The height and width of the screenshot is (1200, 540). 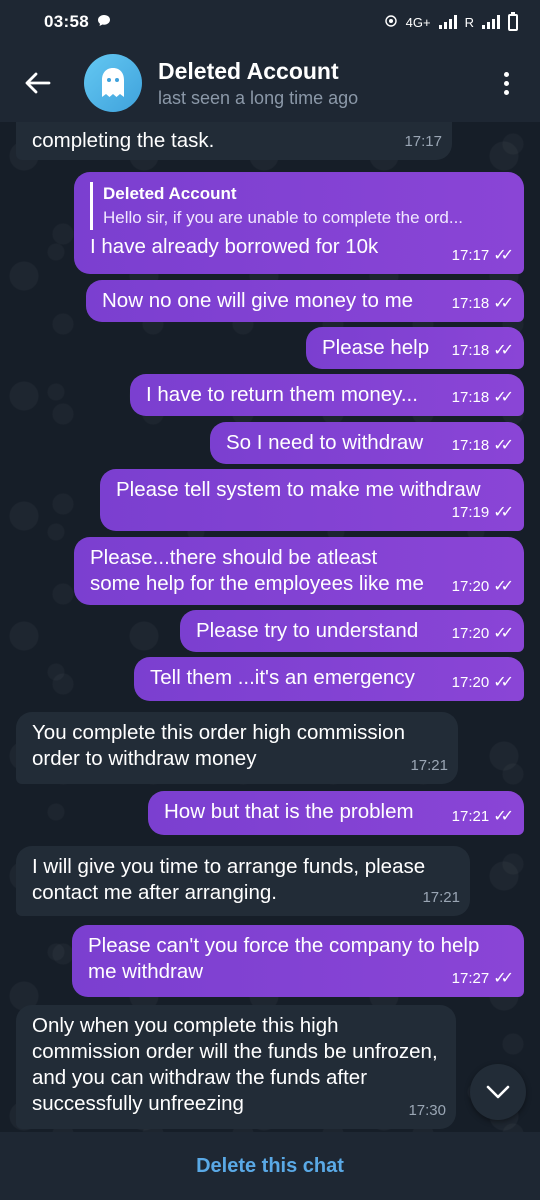 I want to click on status-indicators: 4G+ R, so click(x=451, y=21).